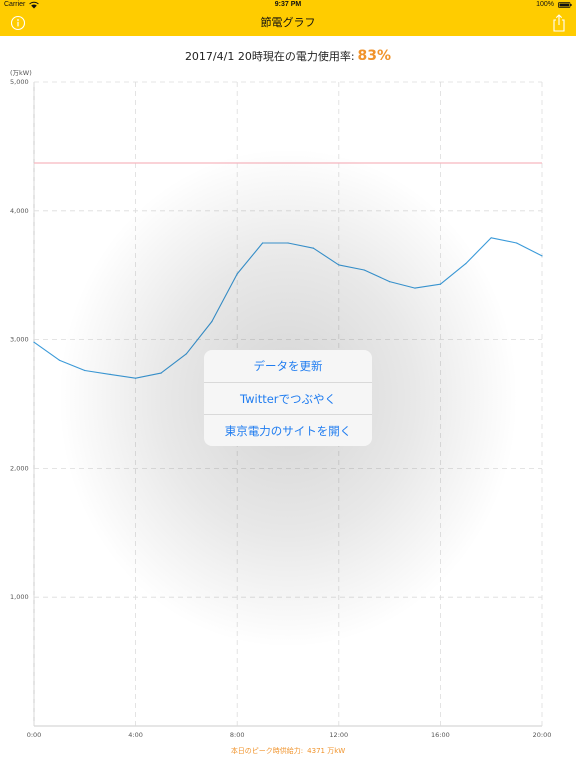  I want to click on y-tick-label: 2,000, so click(19, 468).